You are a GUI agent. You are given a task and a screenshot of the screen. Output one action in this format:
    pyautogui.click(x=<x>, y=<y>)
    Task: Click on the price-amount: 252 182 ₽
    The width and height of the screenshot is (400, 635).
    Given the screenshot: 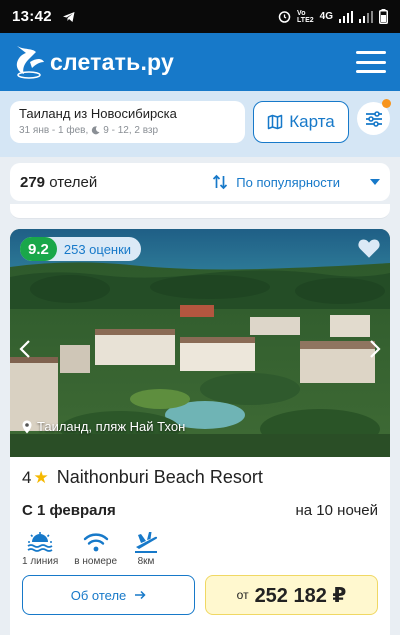 What is the action you would take?
    pyautogui.click(x=300, y=595)
    